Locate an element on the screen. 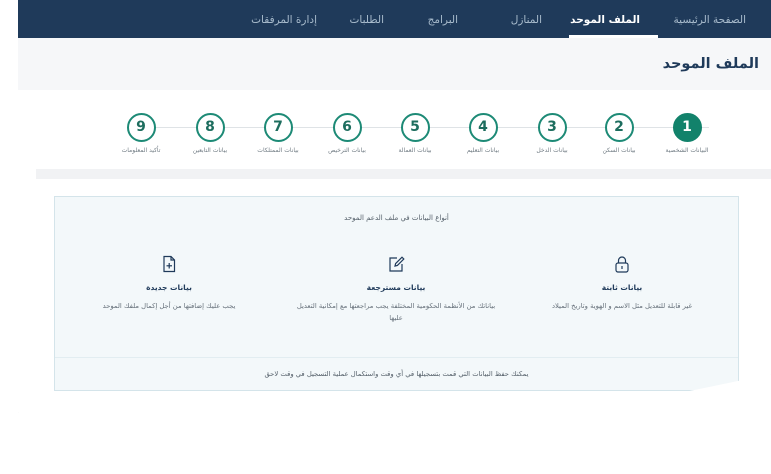 Image resolution: width=771 pixels, height=474 pixels. info-column-title: بيانات جديدة is located at coordinates (169, 287).